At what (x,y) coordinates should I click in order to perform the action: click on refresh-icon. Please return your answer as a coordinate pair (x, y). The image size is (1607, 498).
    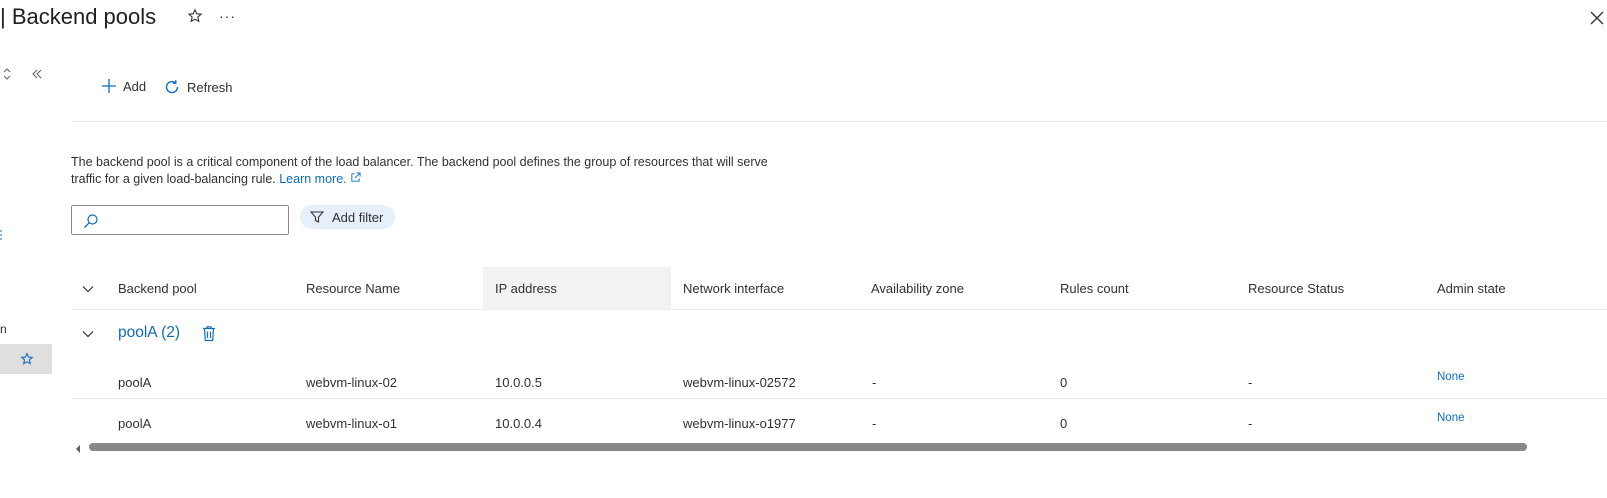
    Looking at the image, I should click on (172, 87).